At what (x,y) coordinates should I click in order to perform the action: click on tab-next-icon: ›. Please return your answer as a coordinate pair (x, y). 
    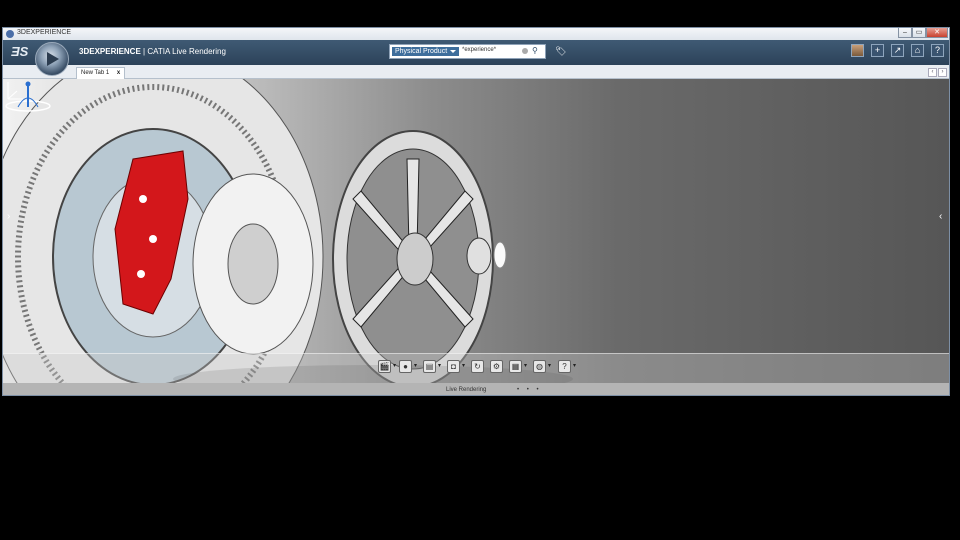
    Looking at the image, I should click on (942, 72).